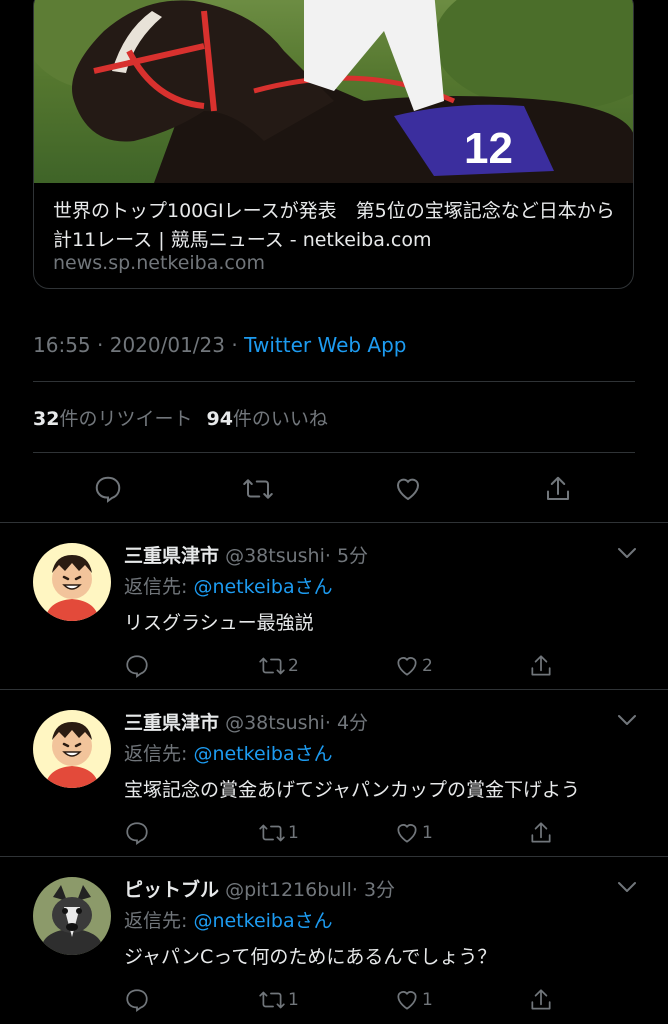 The width and height of the screenshot is (668, 1024). Describe the element at coordinates (171, 890) in the screenshot. I see `display-name: ピットブル` at that location.